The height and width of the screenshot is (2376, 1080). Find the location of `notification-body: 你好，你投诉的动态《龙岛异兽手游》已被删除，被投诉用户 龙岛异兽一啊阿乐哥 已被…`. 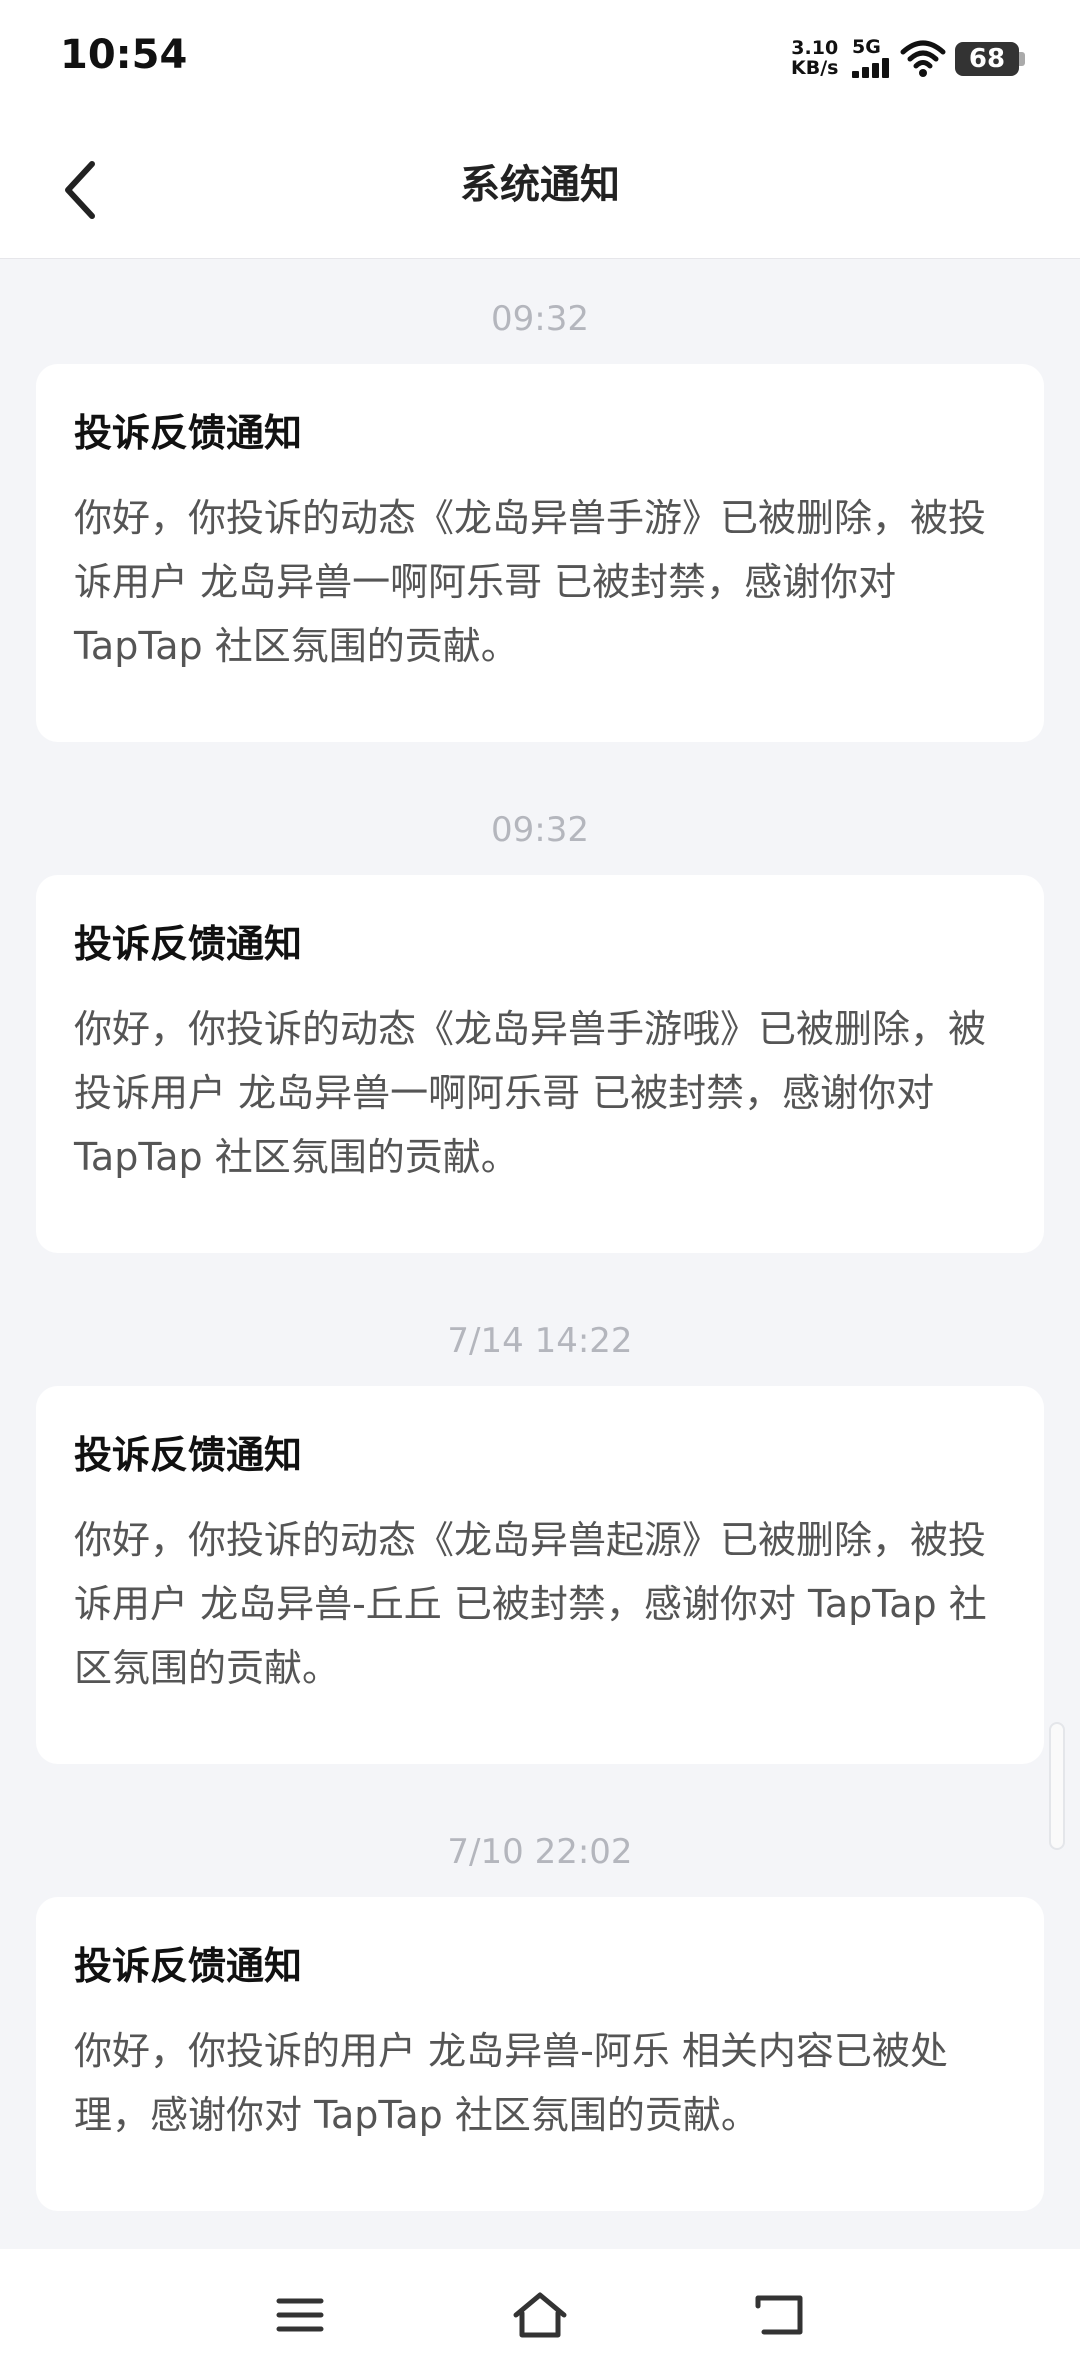

notification-body: 你好，你投诉的动态《龙岛异兽手游》已被删除，被投诉用户 龙岛异兽一啊阿乐哥 已被… is located at coordinates (530, 582).